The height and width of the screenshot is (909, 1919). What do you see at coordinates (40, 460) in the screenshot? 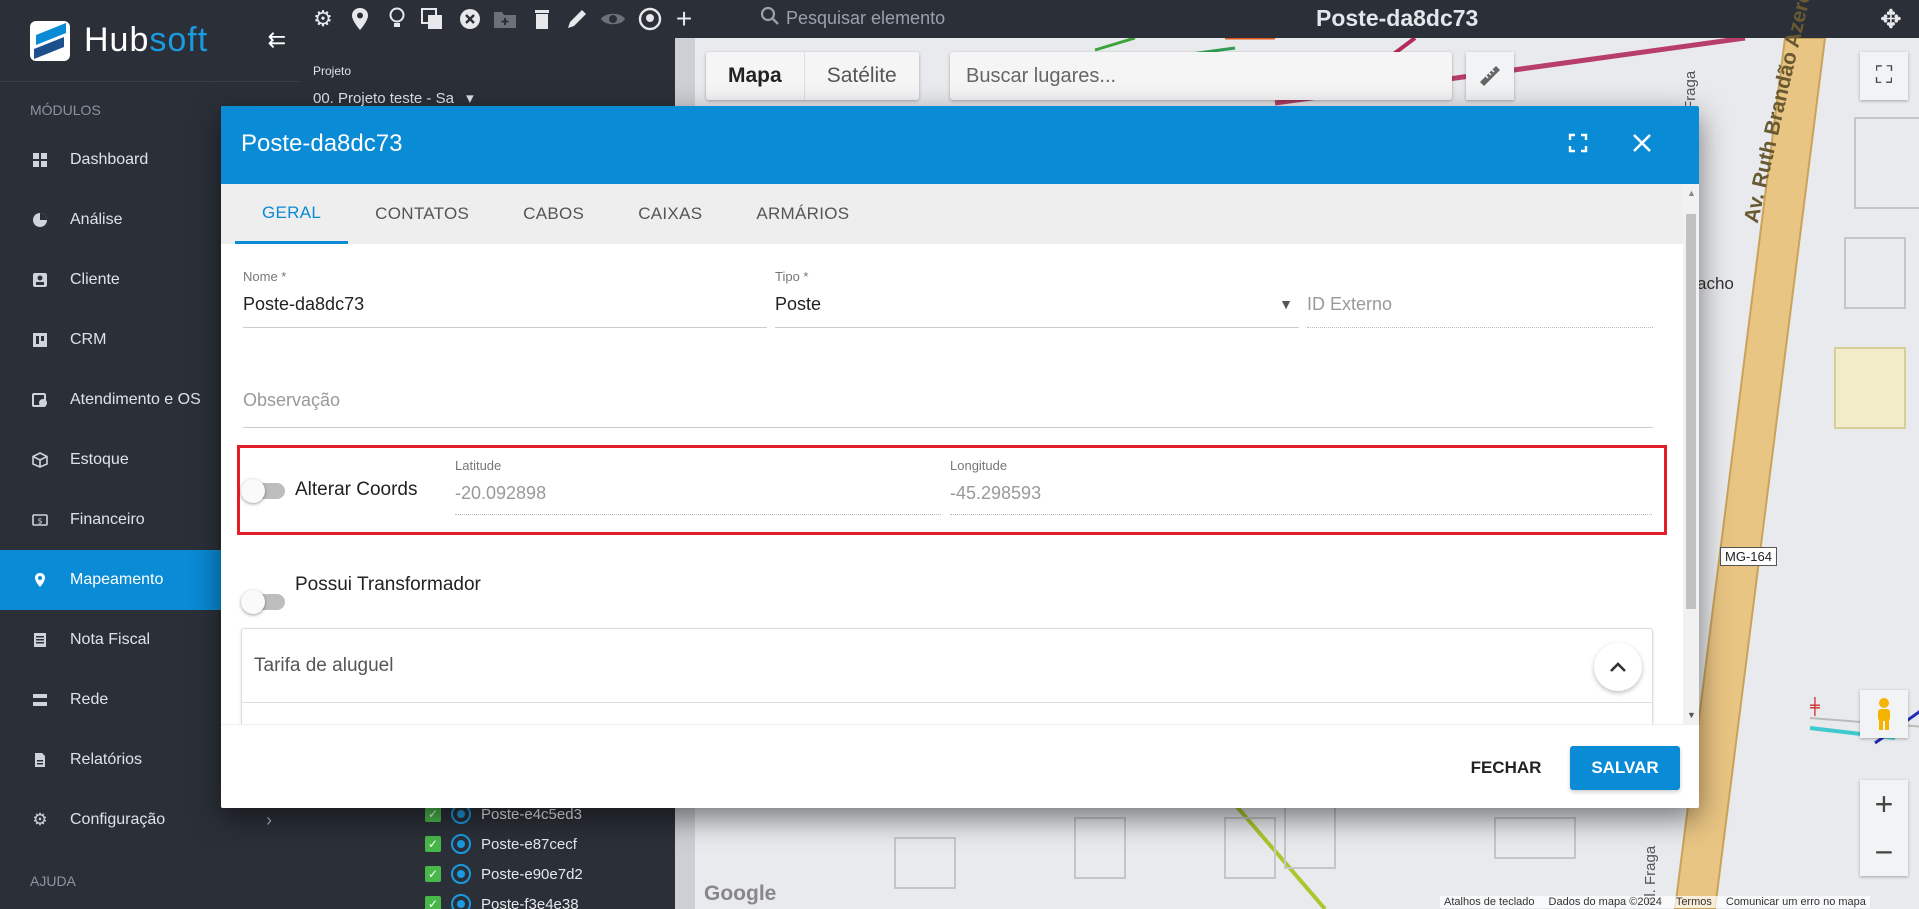
I see `box-icon` at bounding box center [40, 460].